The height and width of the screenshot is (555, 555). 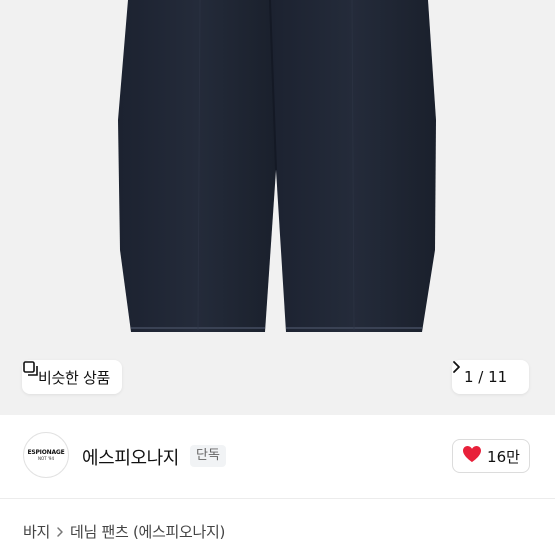 I want to click on store-logo-subtext: NOT '94, so click(x=46, y=458).